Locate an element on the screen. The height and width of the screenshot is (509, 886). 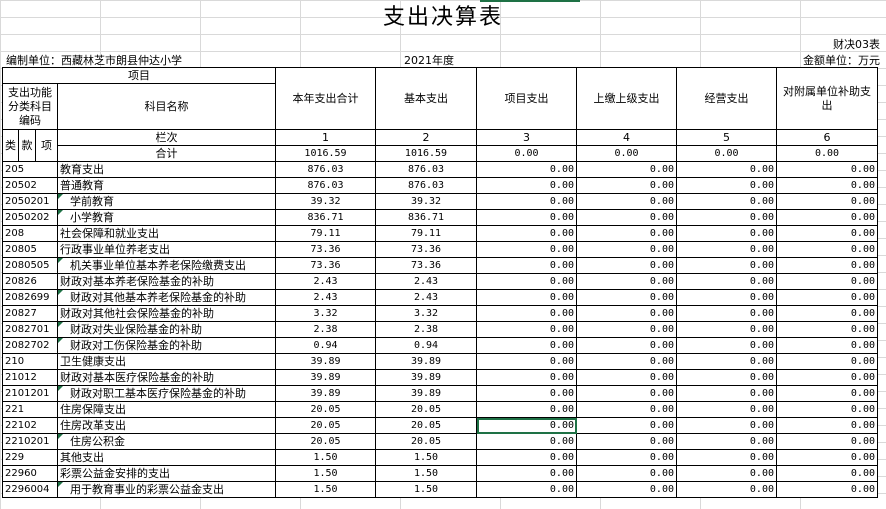
header-kuan: 款 is located at coordinates (27, 145).